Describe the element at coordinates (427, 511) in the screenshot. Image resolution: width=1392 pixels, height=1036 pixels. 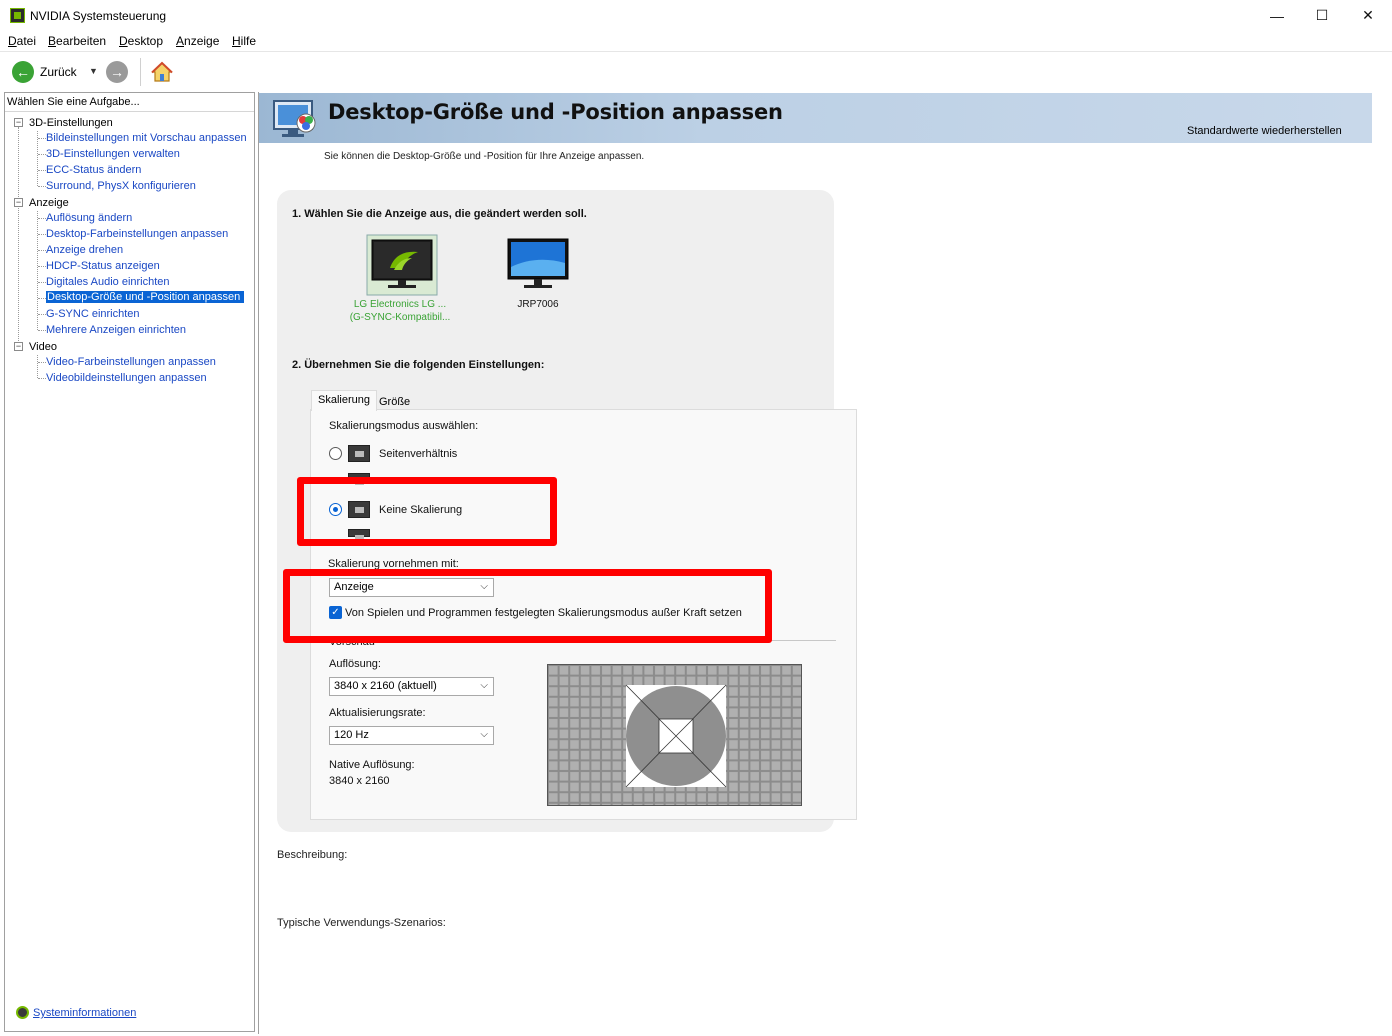
I see `annotation-box-scaling-mode` at that location.